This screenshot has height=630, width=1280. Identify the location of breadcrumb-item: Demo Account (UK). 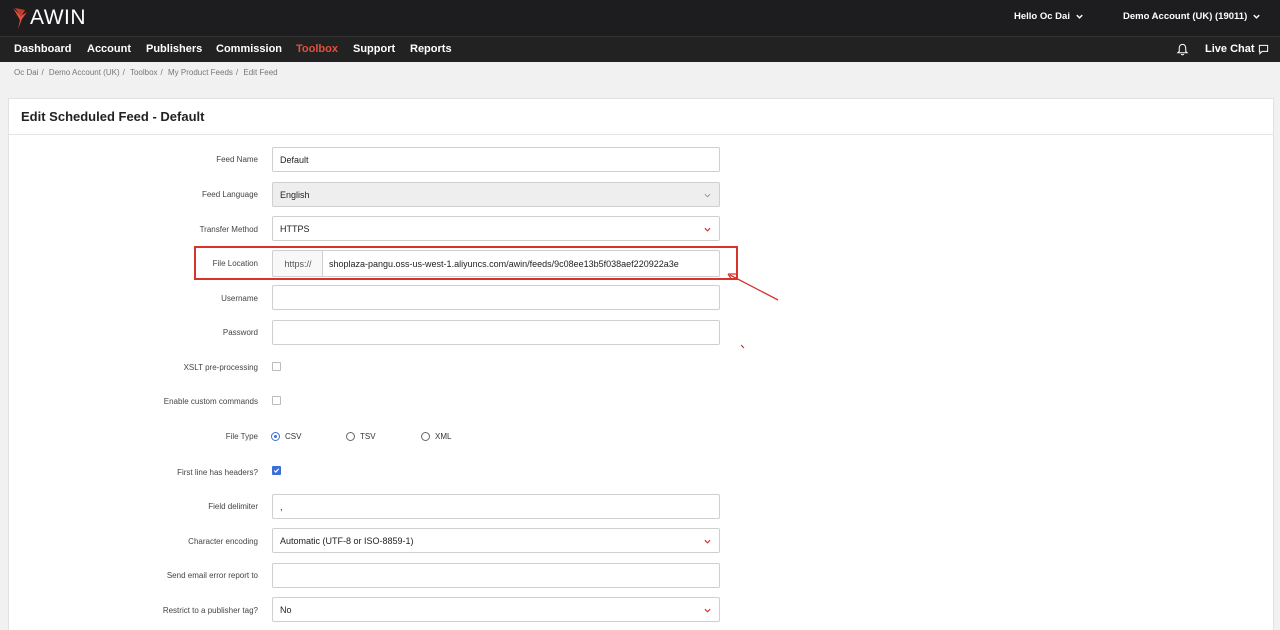
(84, 72).